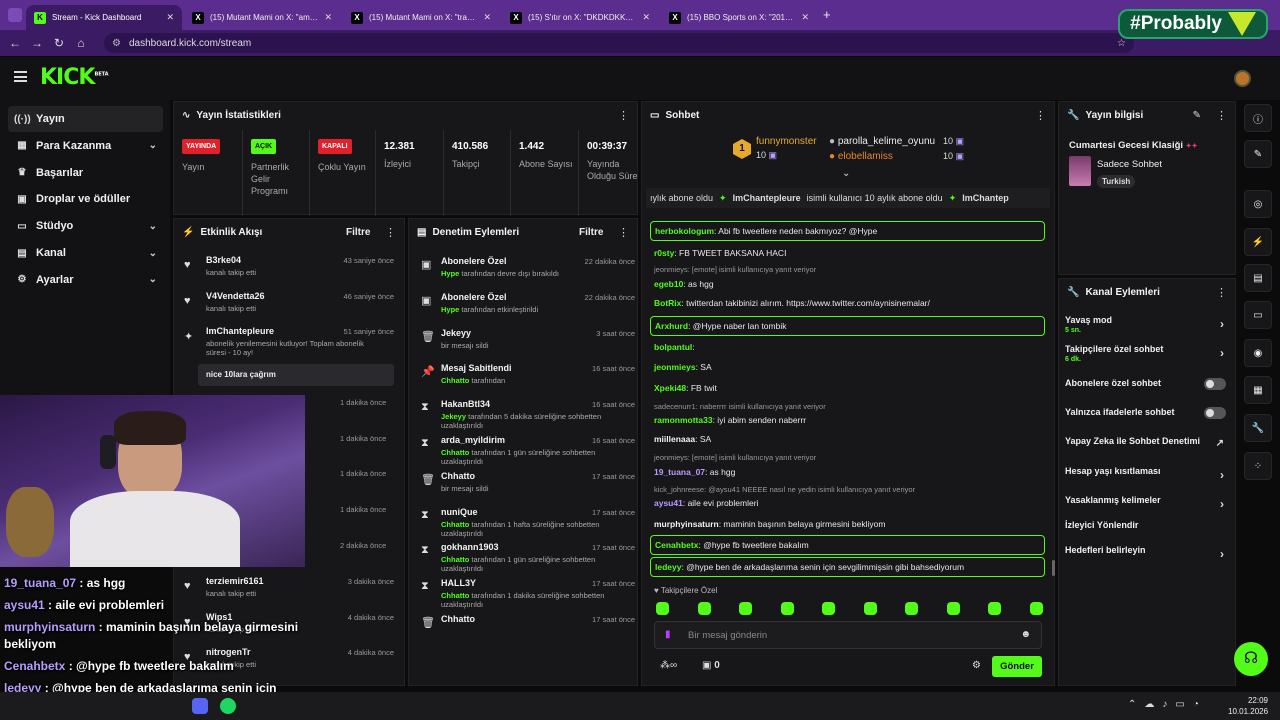 The height and width of the screenshot is (720, 1280). What do you see at coordinates (1258, 353) in the screenshot?
I see `broadcast-icon: ◉` at bounding box center [1258, 353].